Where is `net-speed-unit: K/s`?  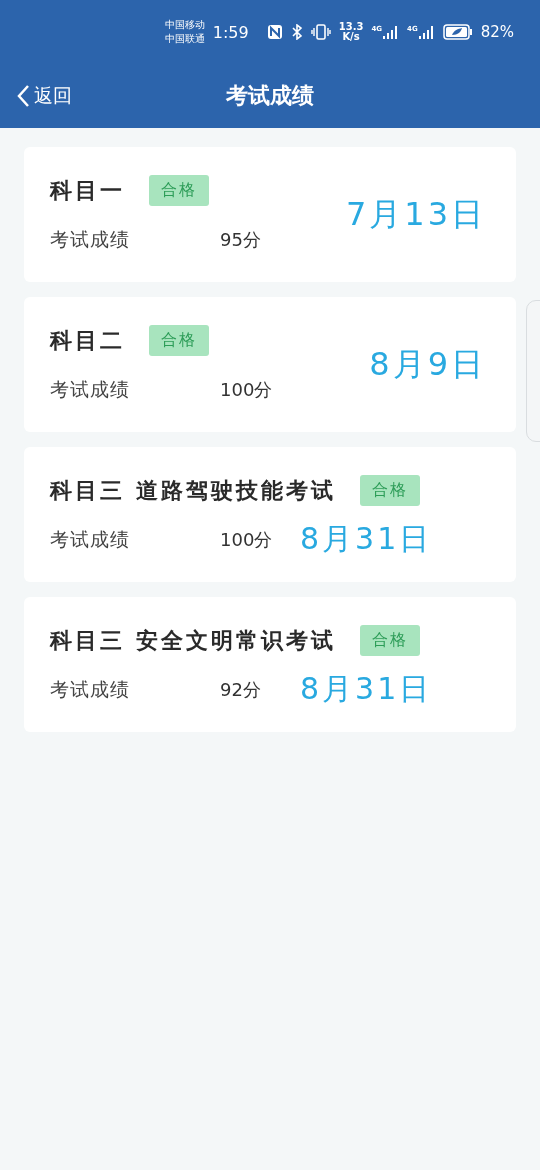
net-speed-unit: K/s is located at coordinates (351, 37).